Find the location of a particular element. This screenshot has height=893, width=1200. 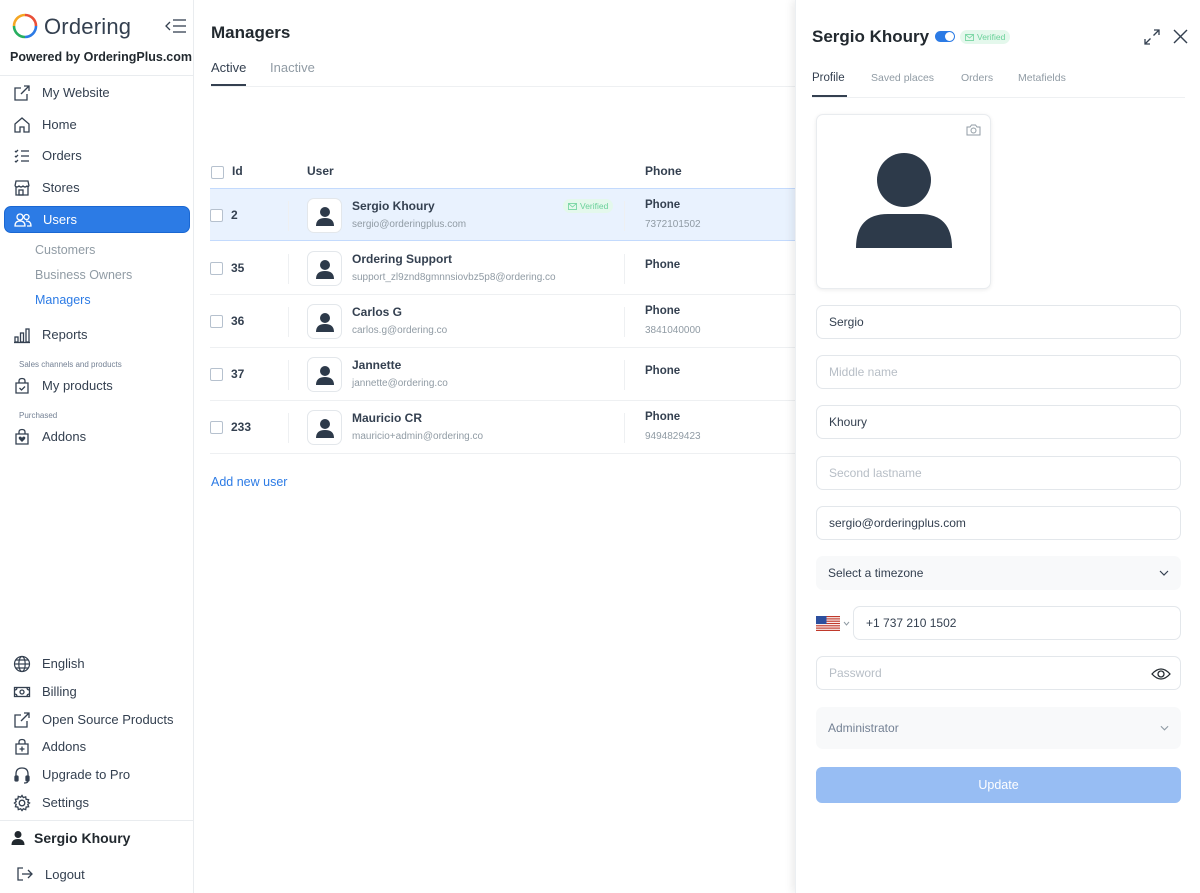

timezone-select: Select a timezone is located at coordinates (998, 573).